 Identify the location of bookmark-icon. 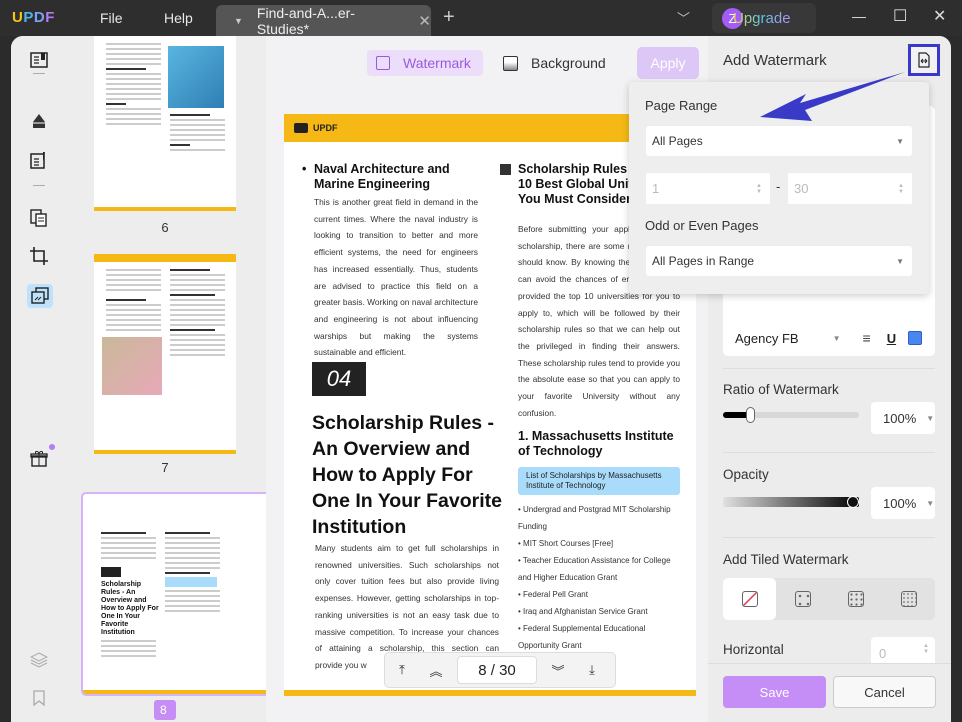
(39, 698).